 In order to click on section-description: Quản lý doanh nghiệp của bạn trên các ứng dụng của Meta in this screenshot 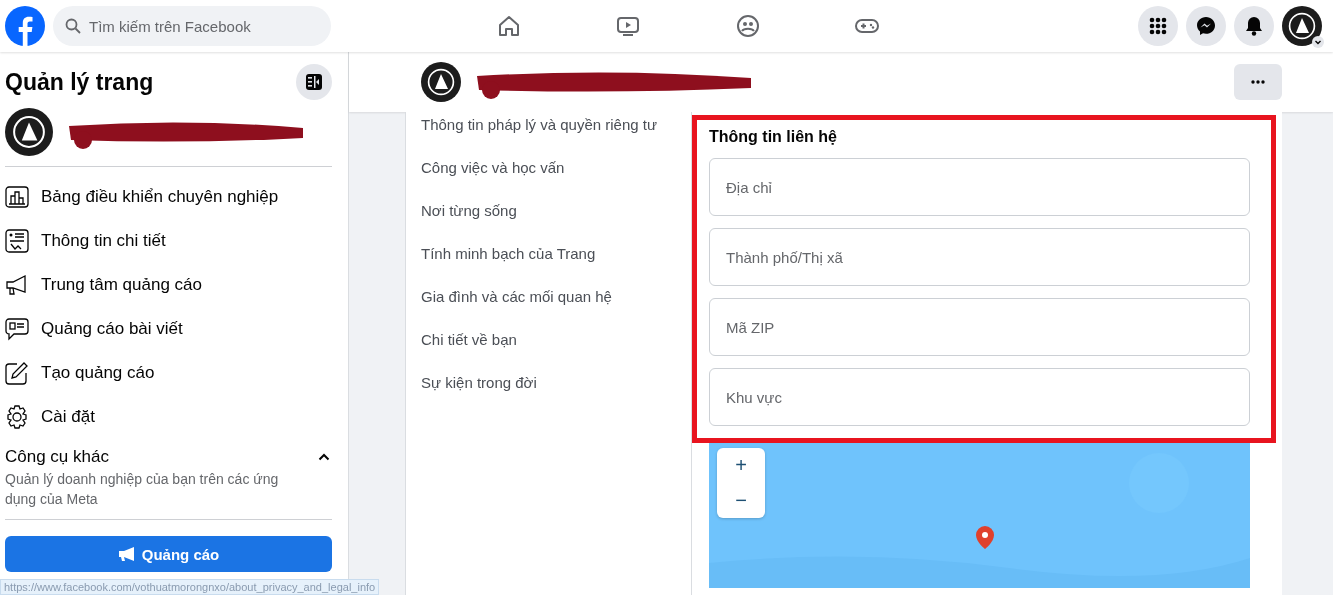, I will do `click(142, 489)`.